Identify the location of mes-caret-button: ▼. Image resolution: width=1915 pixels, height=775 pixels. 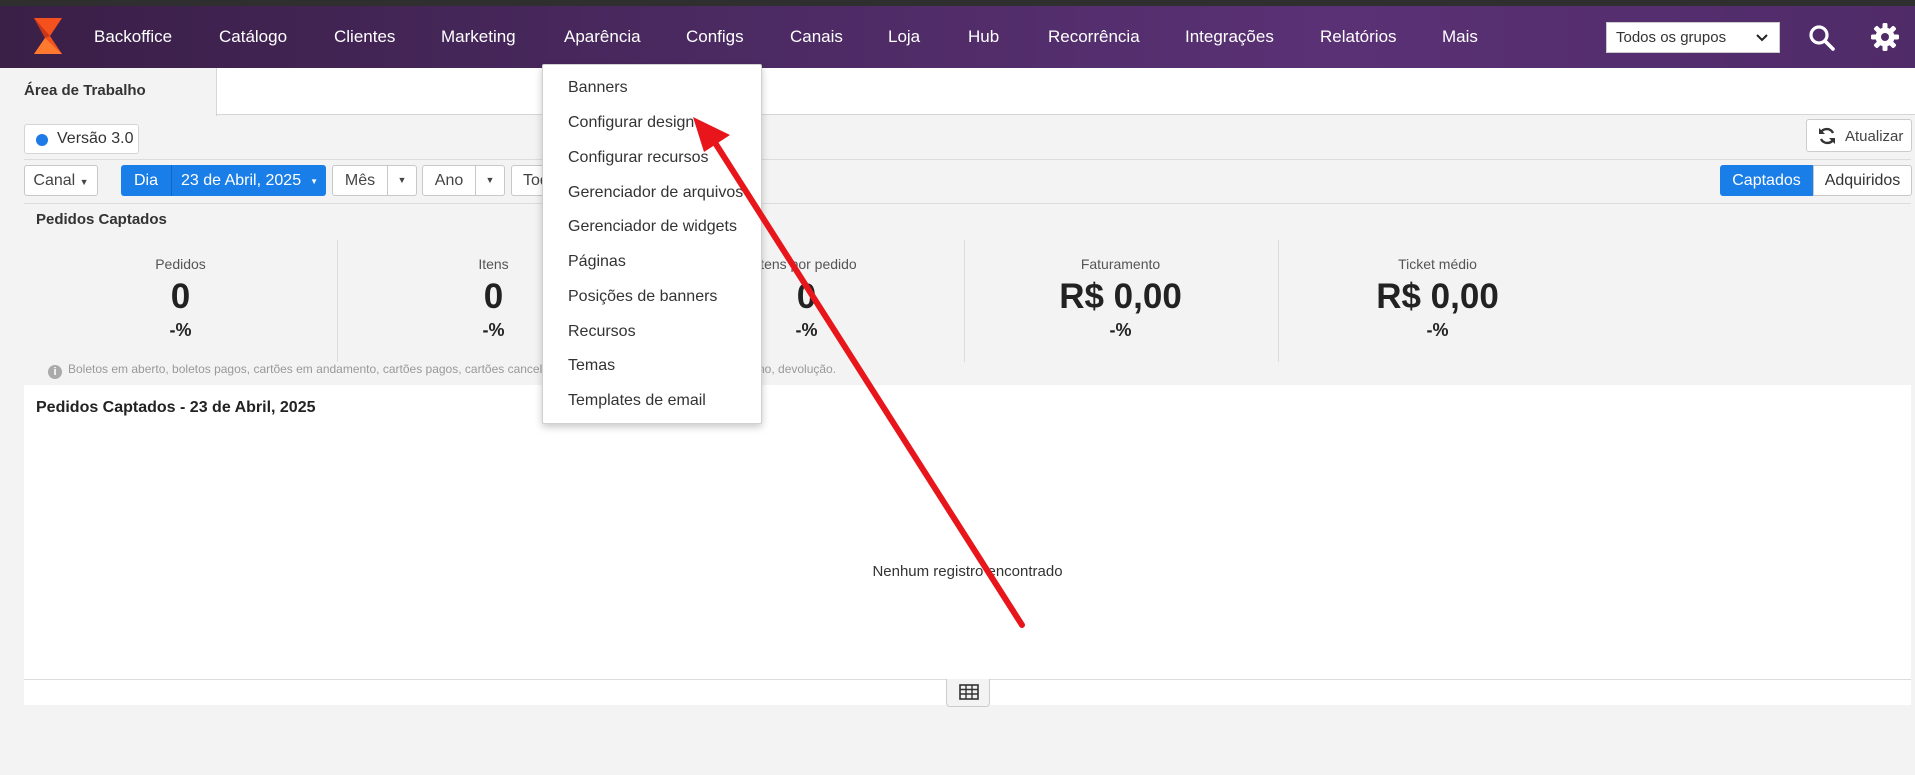
(402, 180).